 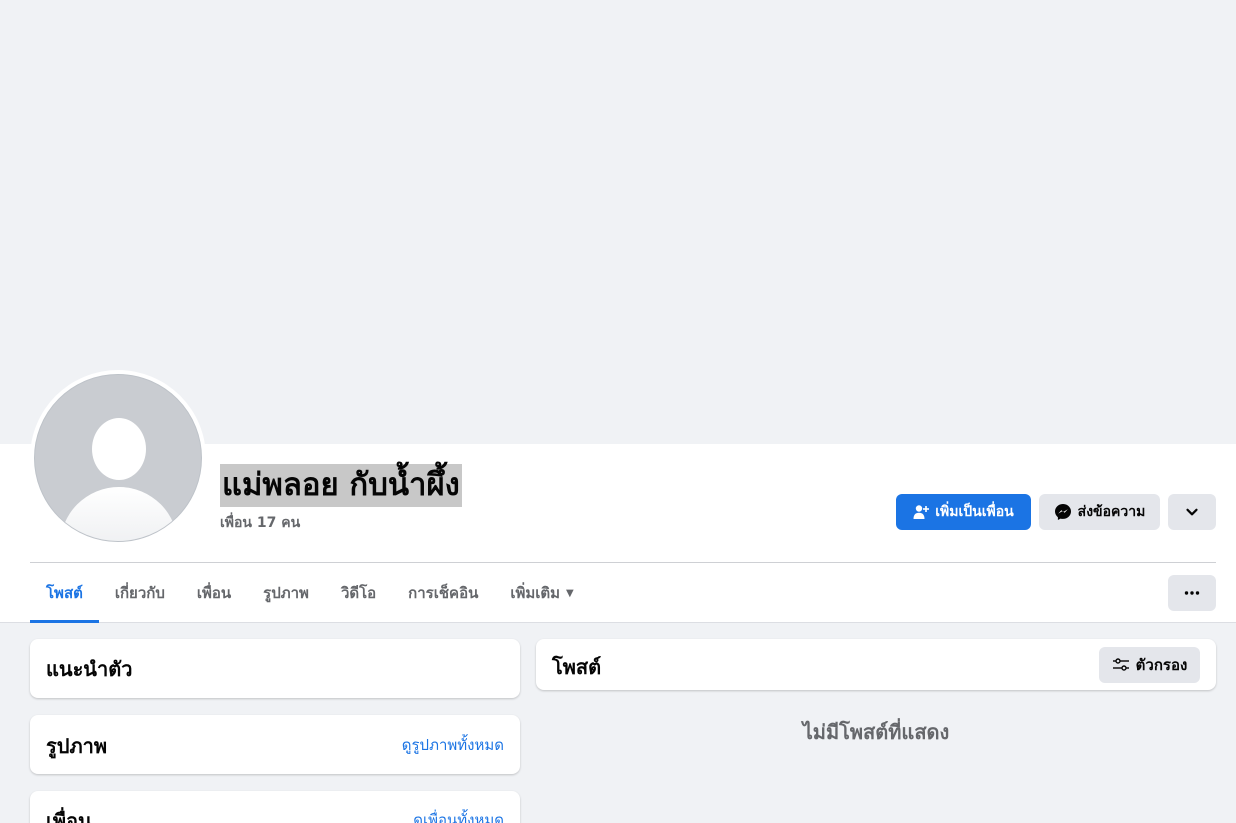 What do you see at coordinates (69, 816) in the screenshot?
I see `friends-title: เพื่อน` at bounding box center [69, 816].